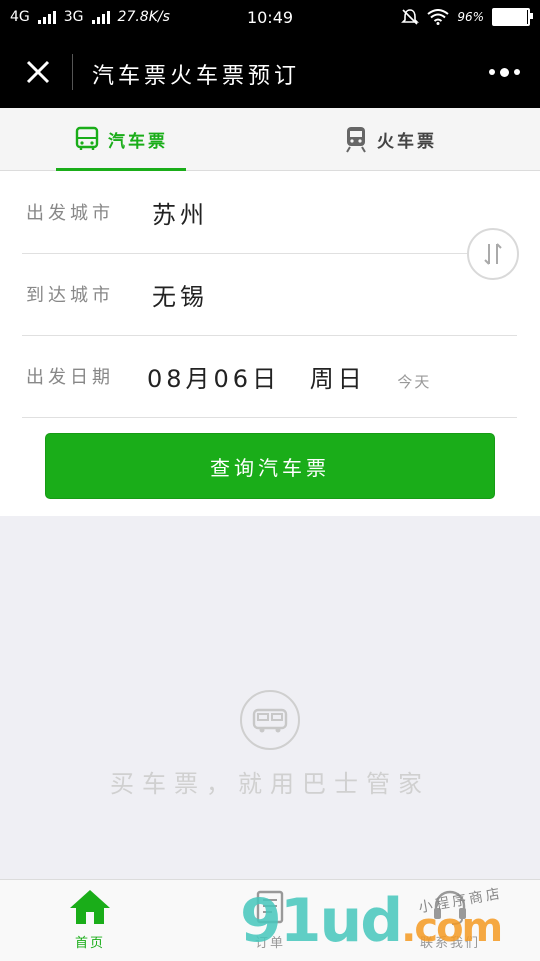 This screenshot has width=540, height=961. I want to click on order-icon, so click(270, 907).